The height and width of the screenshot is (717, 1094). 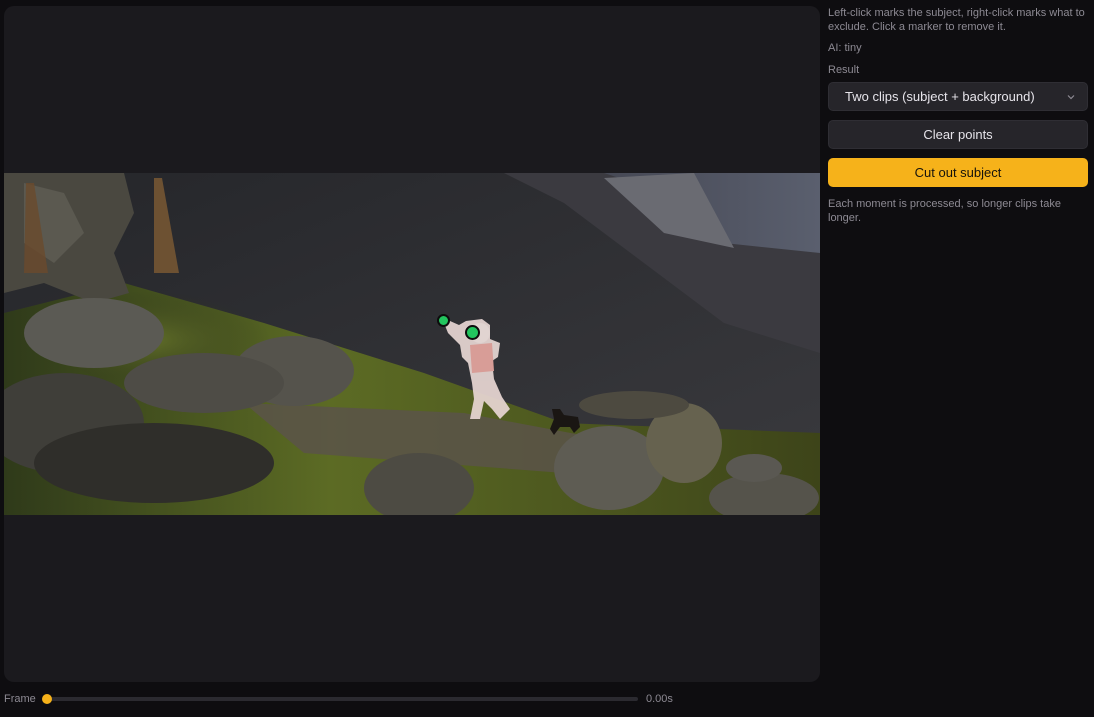 What do you see at coordinates (958, 172) in the screenshot?
I see `cut-out-subject-button: Cut out subject` at bounding box center [958, 172].